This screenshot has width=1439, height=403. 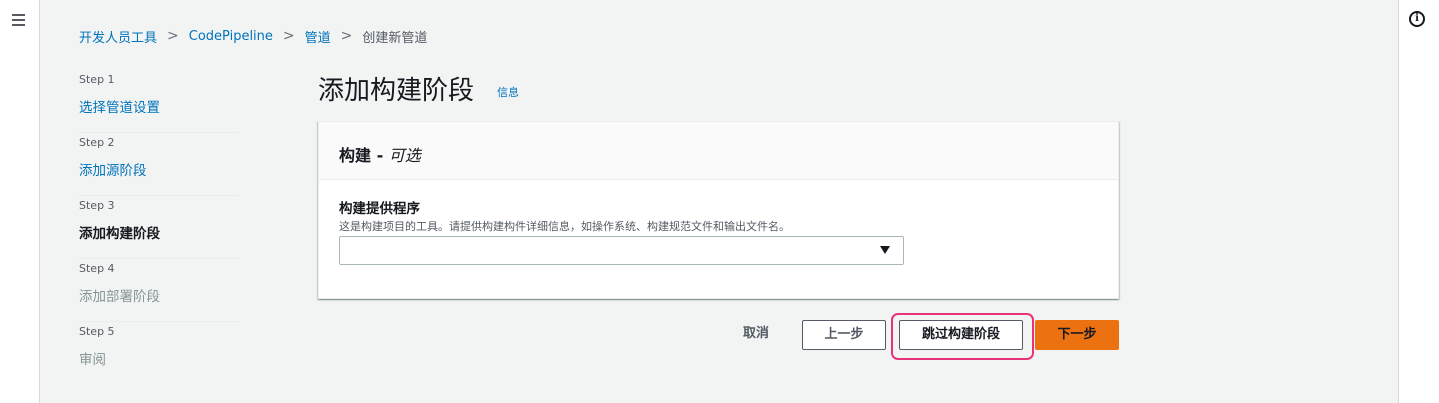 What do you see at coordinates (508, 92) in the screenshot?
I see `info-link: 信息` at bounding box center [508, 92].